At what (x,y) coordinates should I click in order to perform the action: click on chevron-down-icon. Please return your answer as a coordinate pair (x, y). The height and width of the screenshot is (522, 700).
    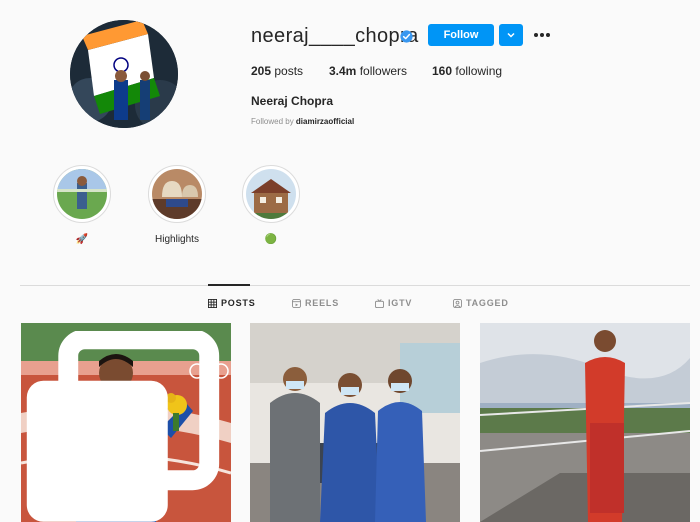
    Looking at the image, I should click on (511, 35).